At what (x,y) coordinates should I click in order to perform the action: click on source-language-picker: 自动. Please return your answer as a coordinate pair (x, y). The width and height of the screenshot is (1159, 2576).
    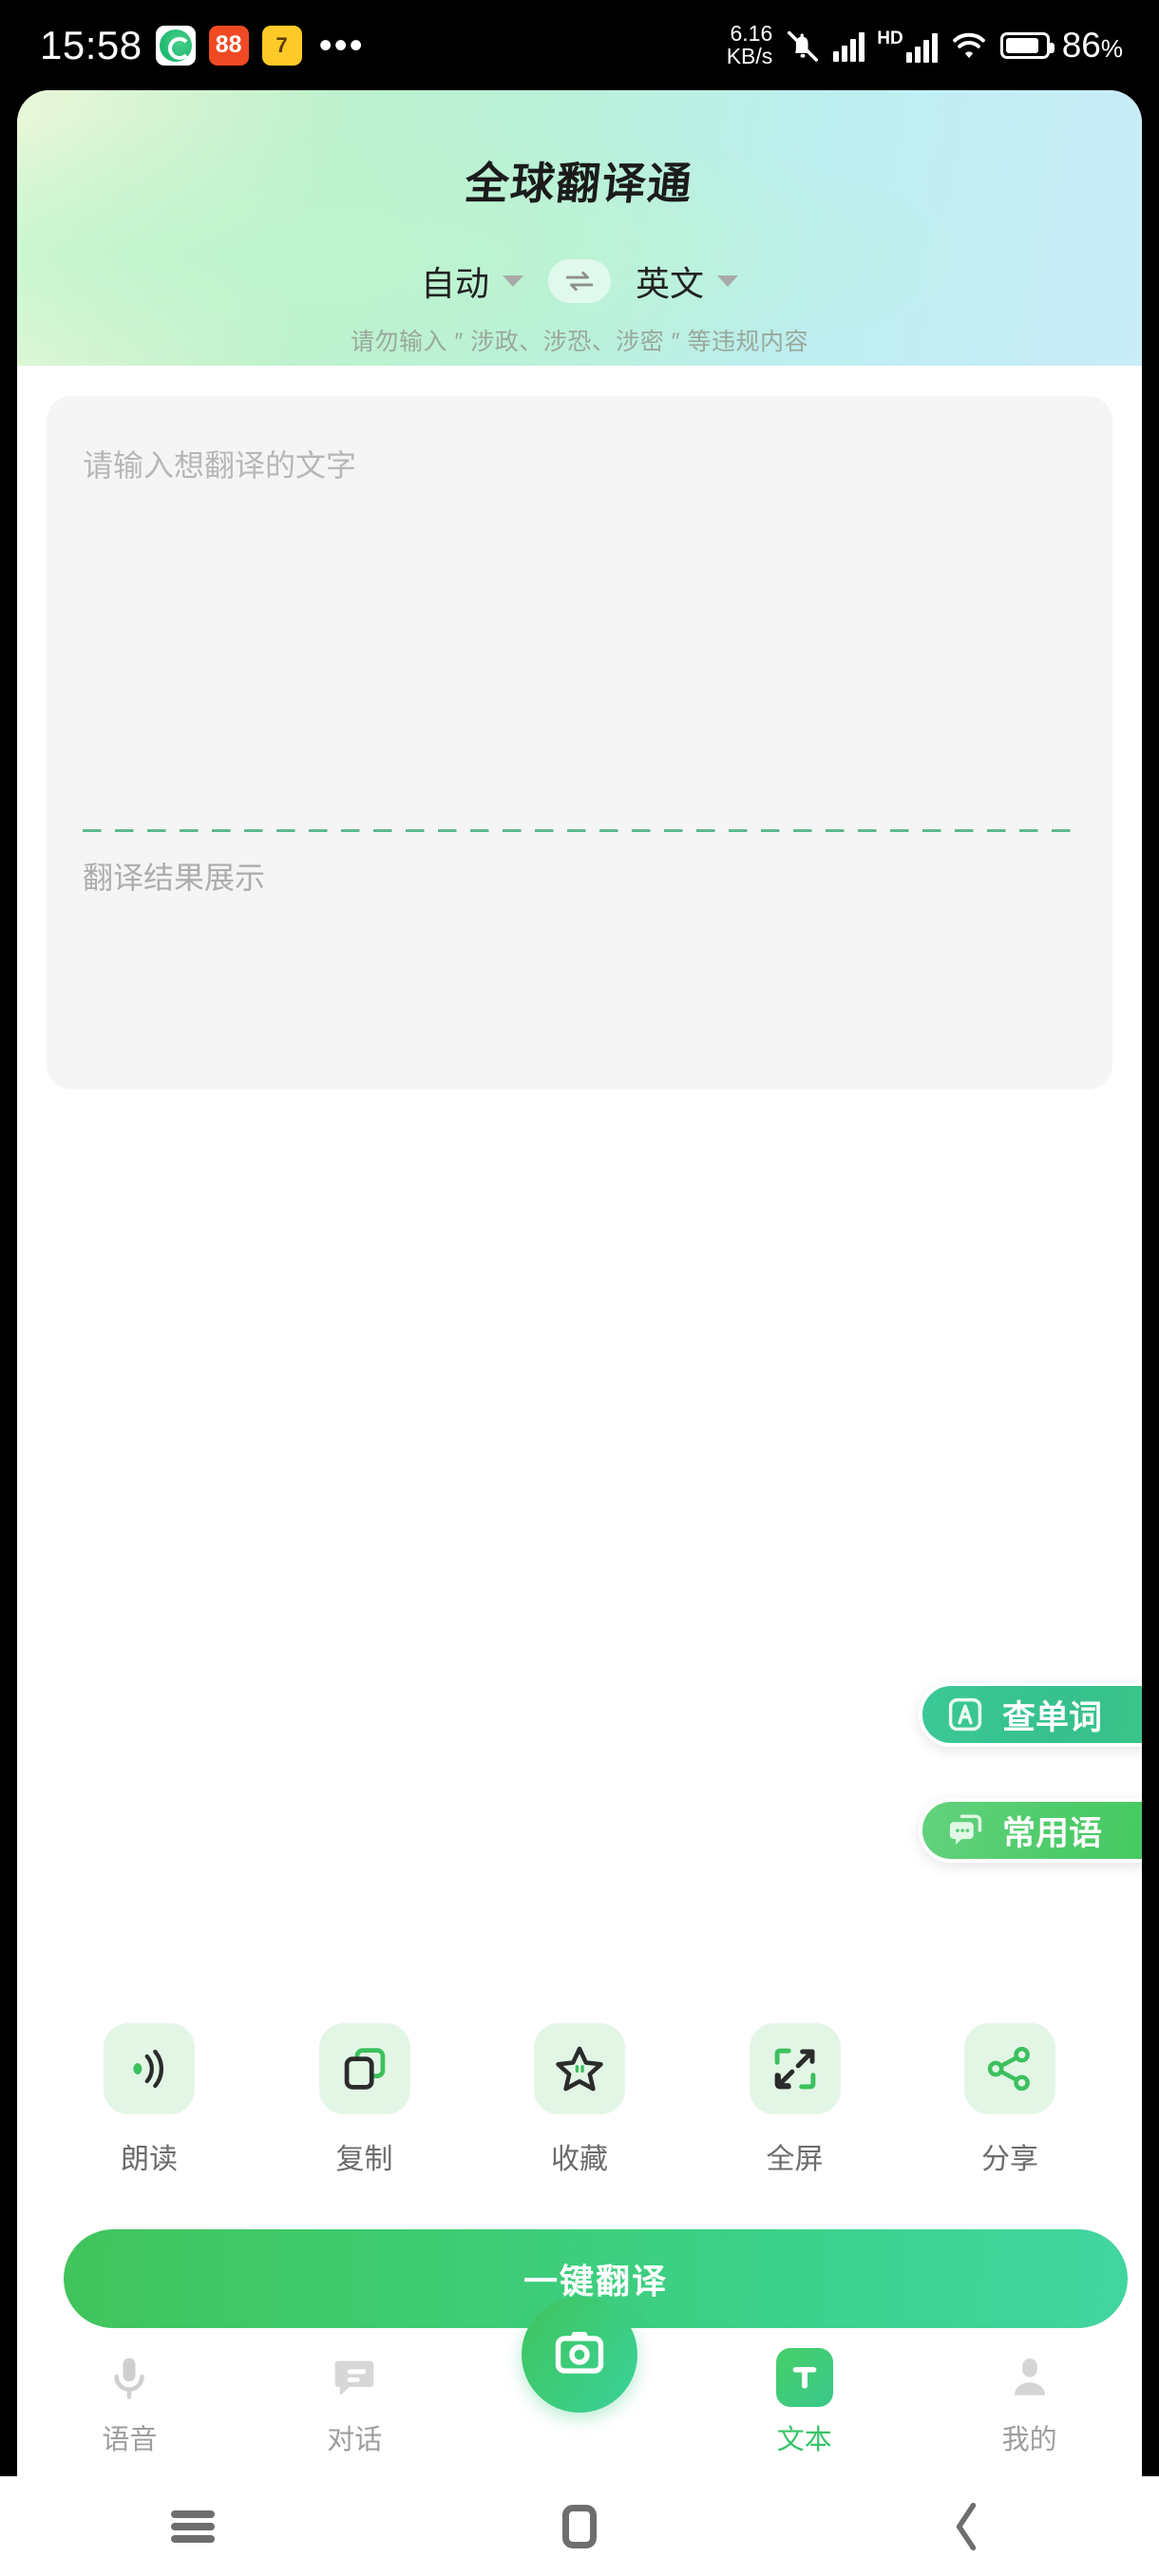
    Looking at the image, I should click on (472, 281).